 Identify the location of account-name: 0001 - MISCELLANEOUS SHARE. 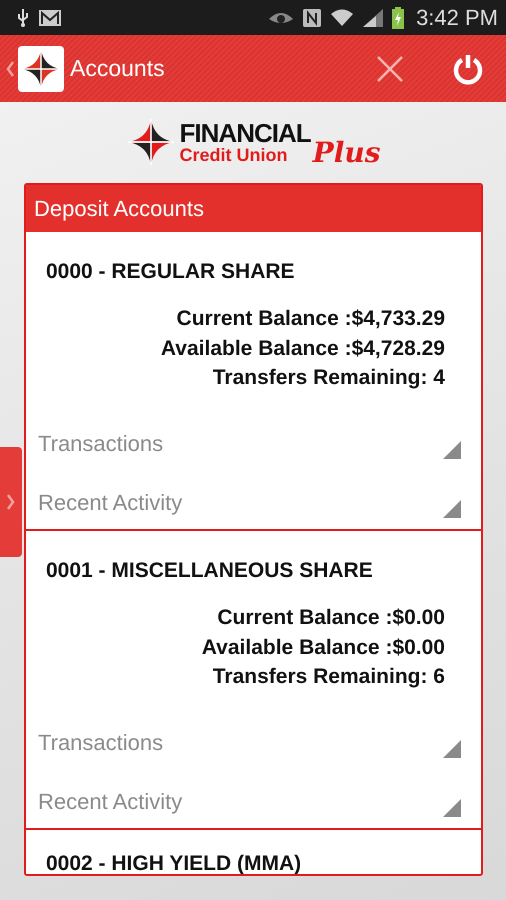
(209, 570).